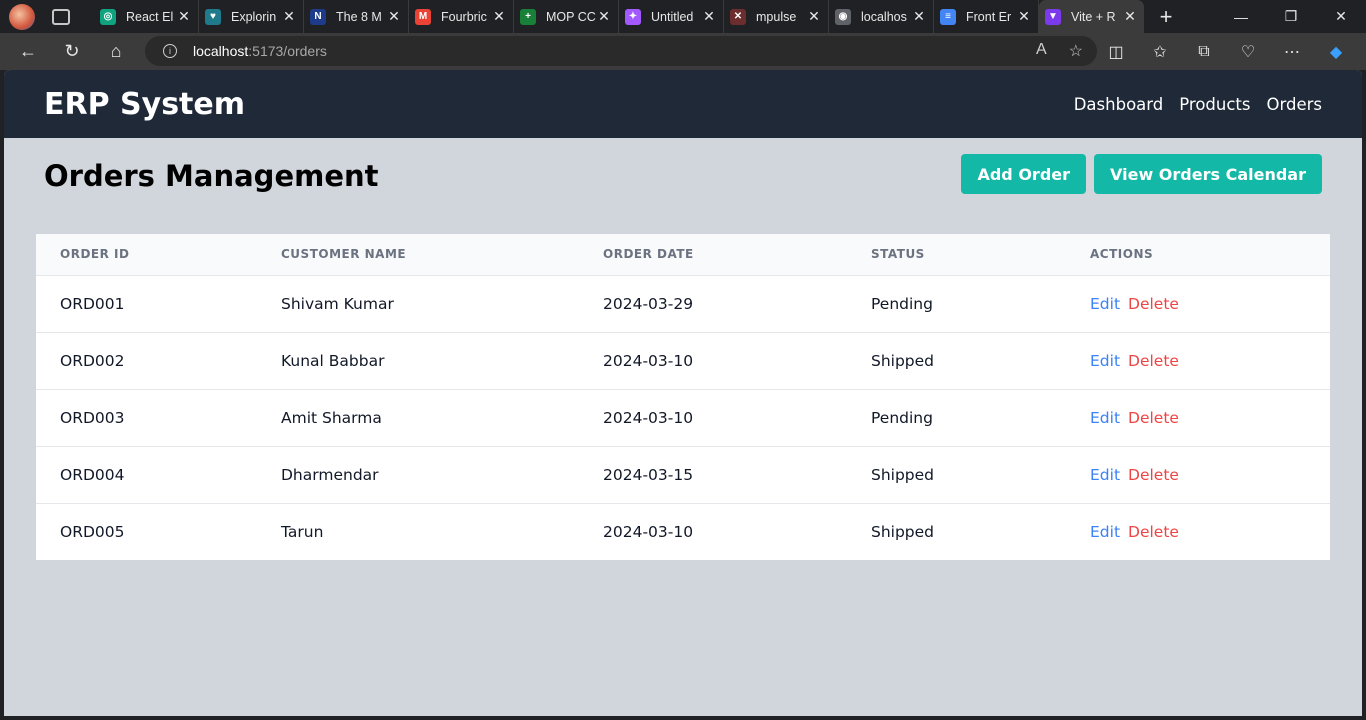 The width and height of the screenshot is (1366, 720). What do you see at coordinates (150, 16) in the screenshot?
I see `tab-title: React El` at bounding box center [150, 16].